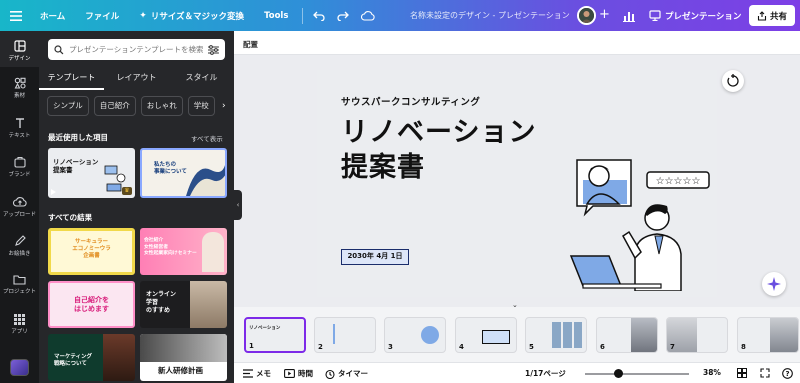 This screenshot has width=800, height=383. I want to click on sparkle-icon, so click(774, 284).